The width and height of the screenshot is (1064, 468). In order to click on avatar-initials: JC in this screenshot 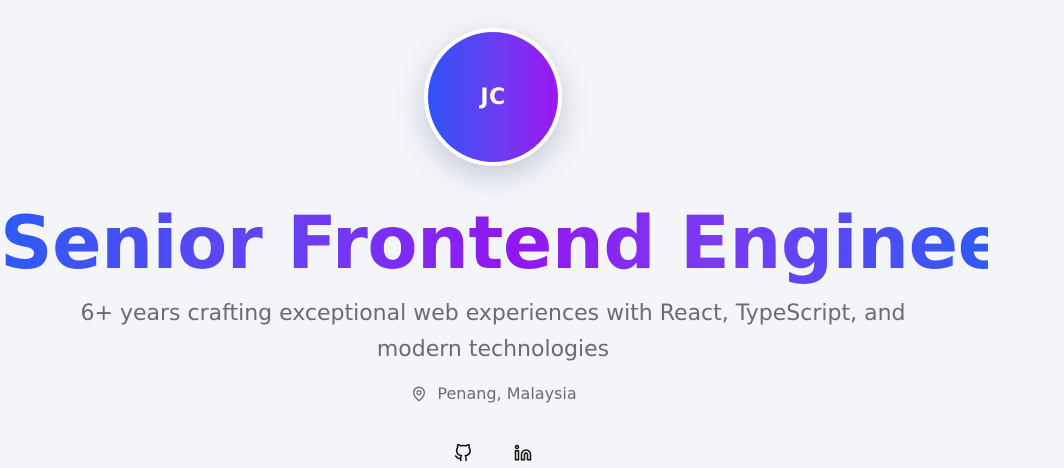, I will do `click(493, 97)`.